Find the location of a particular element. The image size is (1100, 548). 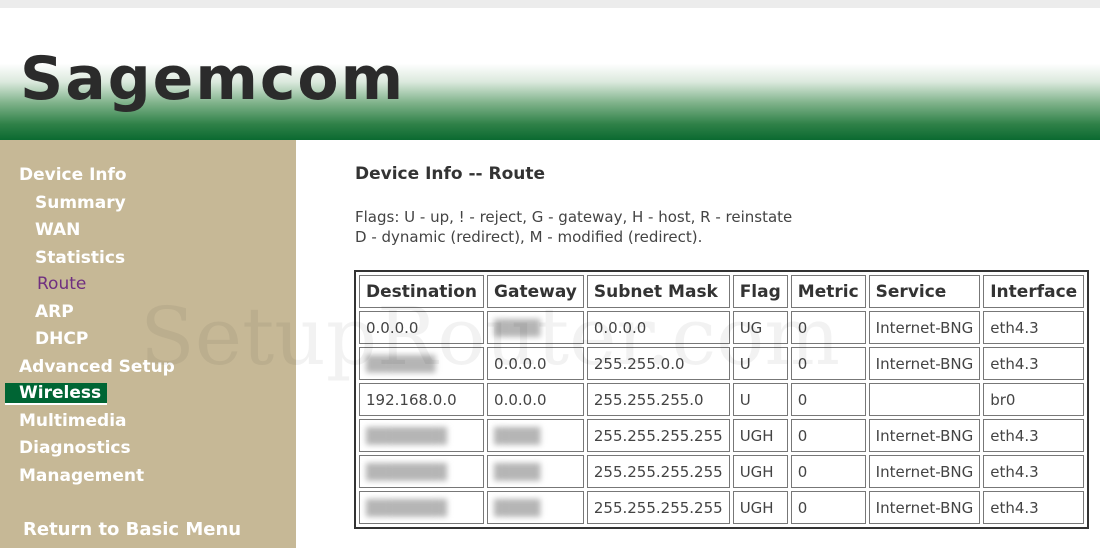

col-metric: Metric is located at coordinates (828, 291).